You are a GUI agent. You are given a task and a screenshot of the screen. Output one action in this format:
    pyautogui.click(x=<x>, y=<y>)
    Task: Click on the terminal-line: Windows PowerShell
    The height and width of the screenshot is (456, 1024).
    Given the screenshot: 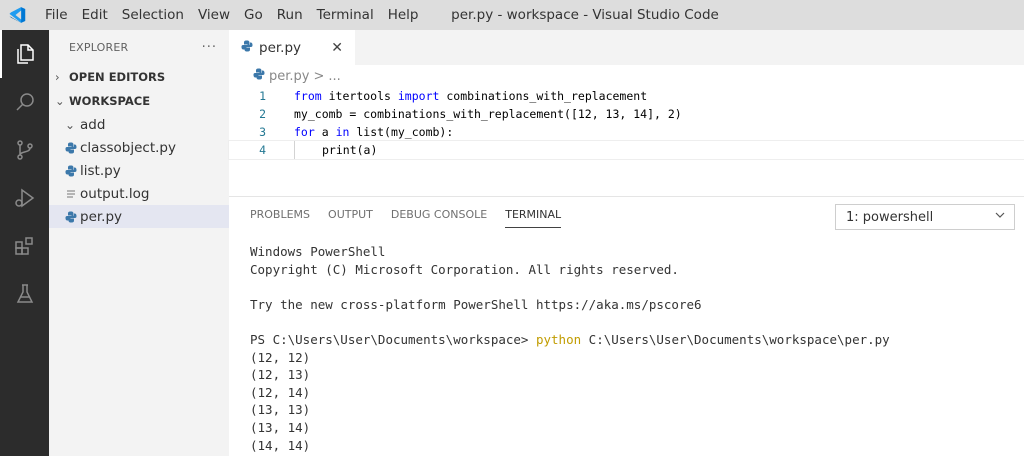 What is the action you would take?
    pyautogui.click(x=318, y=251)
    